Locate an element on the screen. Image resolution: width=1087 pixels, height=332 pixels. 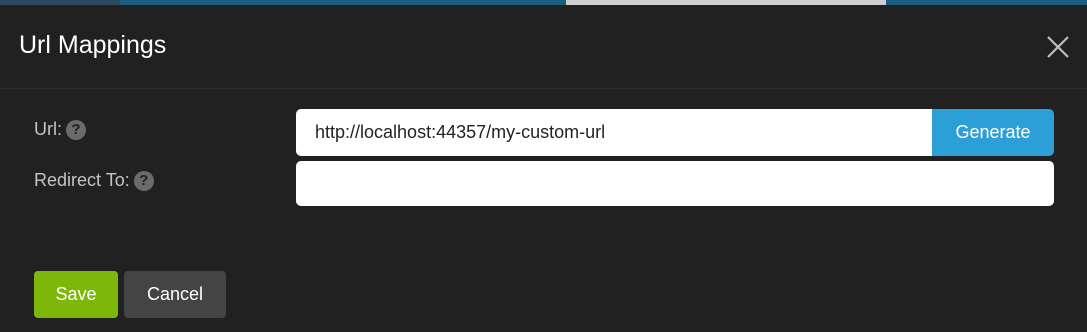
save-button: Save is located at coordinates (76, 294).